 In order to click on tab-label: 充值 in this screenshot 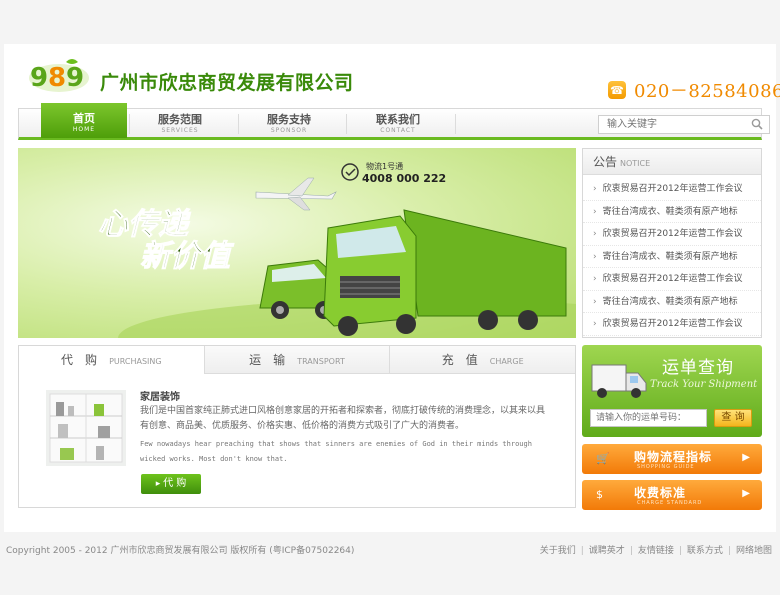, I will do `click(465, 360)`.